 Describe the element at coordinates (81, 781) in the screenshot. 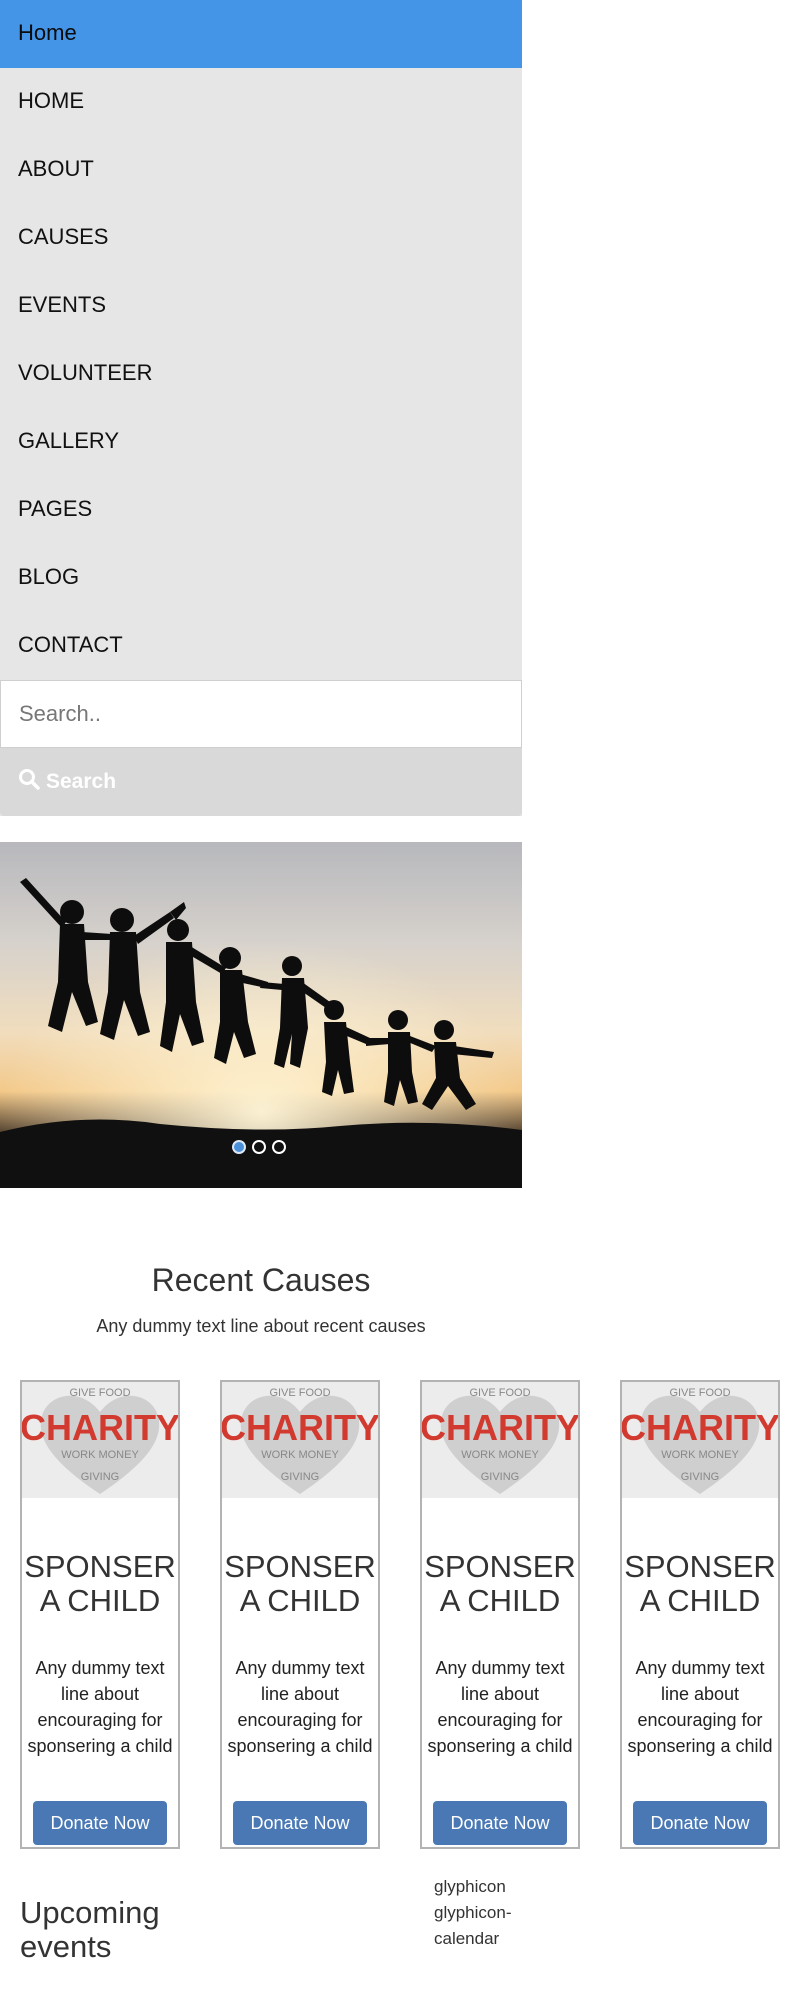

I see `search-button-label: Search` at that location.